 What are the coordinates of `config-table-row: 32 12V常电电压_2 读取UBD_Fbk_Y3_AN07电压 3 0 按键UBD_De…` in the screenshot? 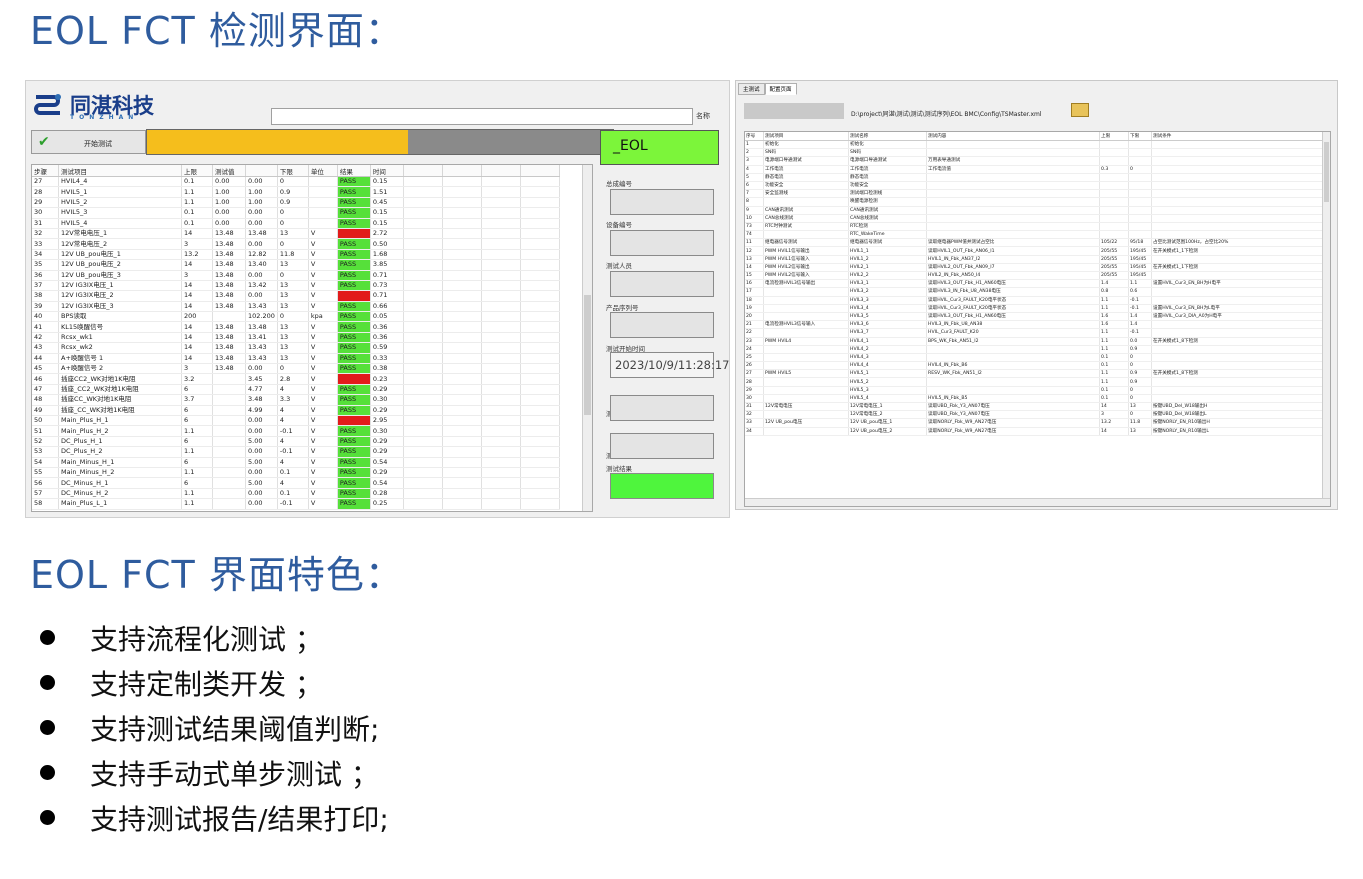 It's located at (1037, 415).